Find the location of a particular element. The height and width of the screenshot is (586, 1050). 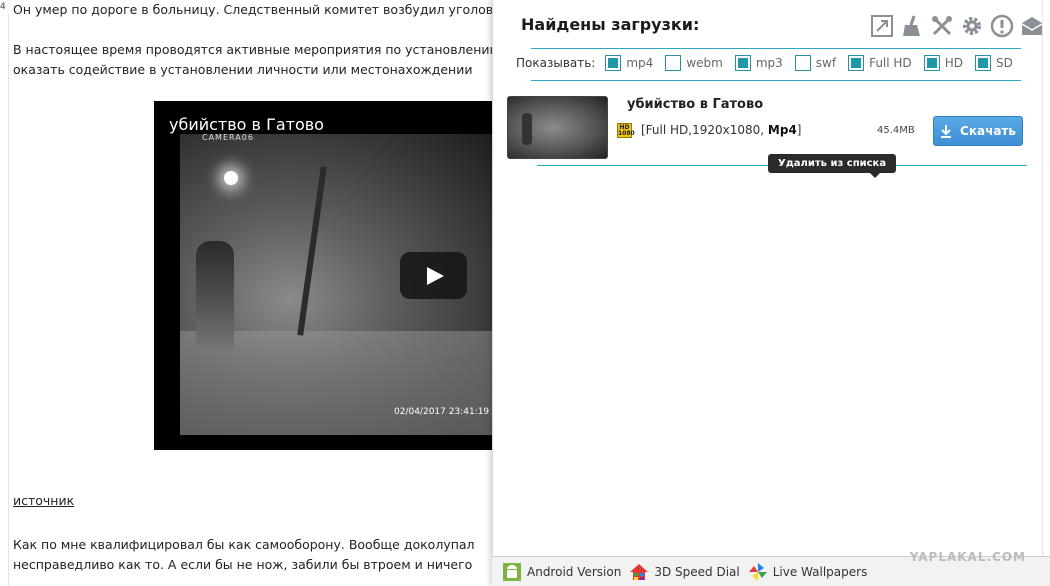

item-meta-suffix: ] is located at coordinates (799, 130).